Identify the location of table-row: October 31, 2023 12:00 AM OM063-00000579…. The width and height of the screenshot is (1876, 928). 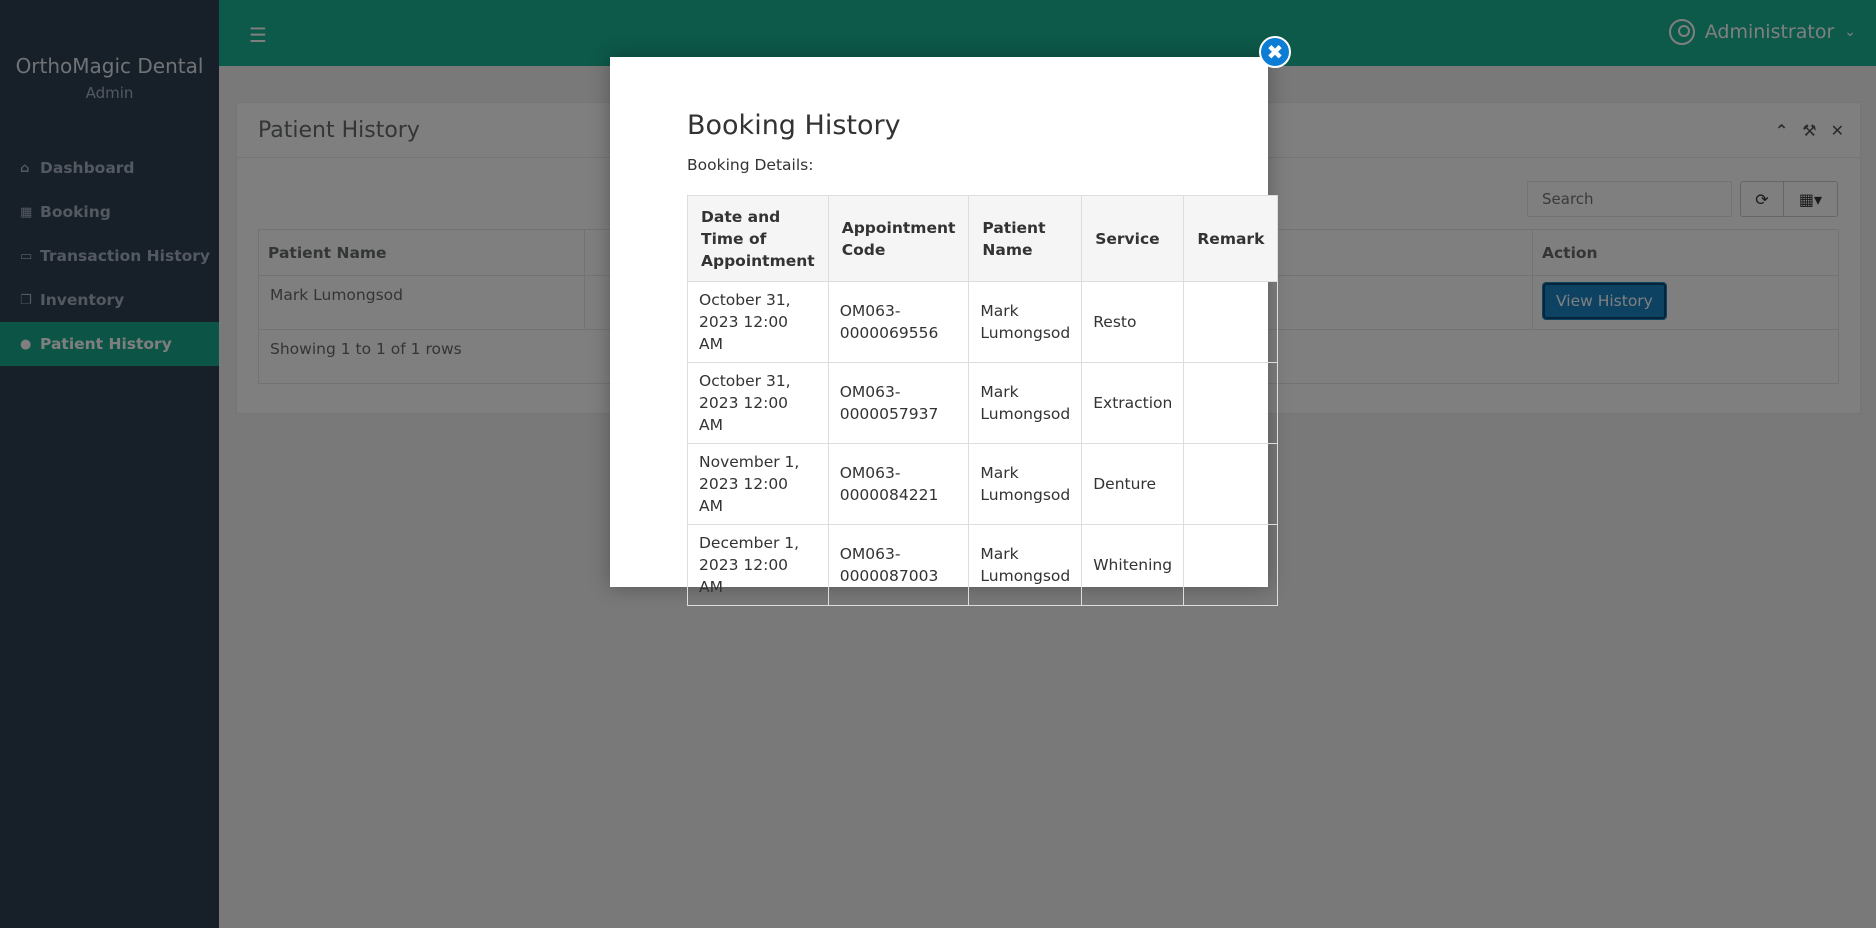
(983, 403).